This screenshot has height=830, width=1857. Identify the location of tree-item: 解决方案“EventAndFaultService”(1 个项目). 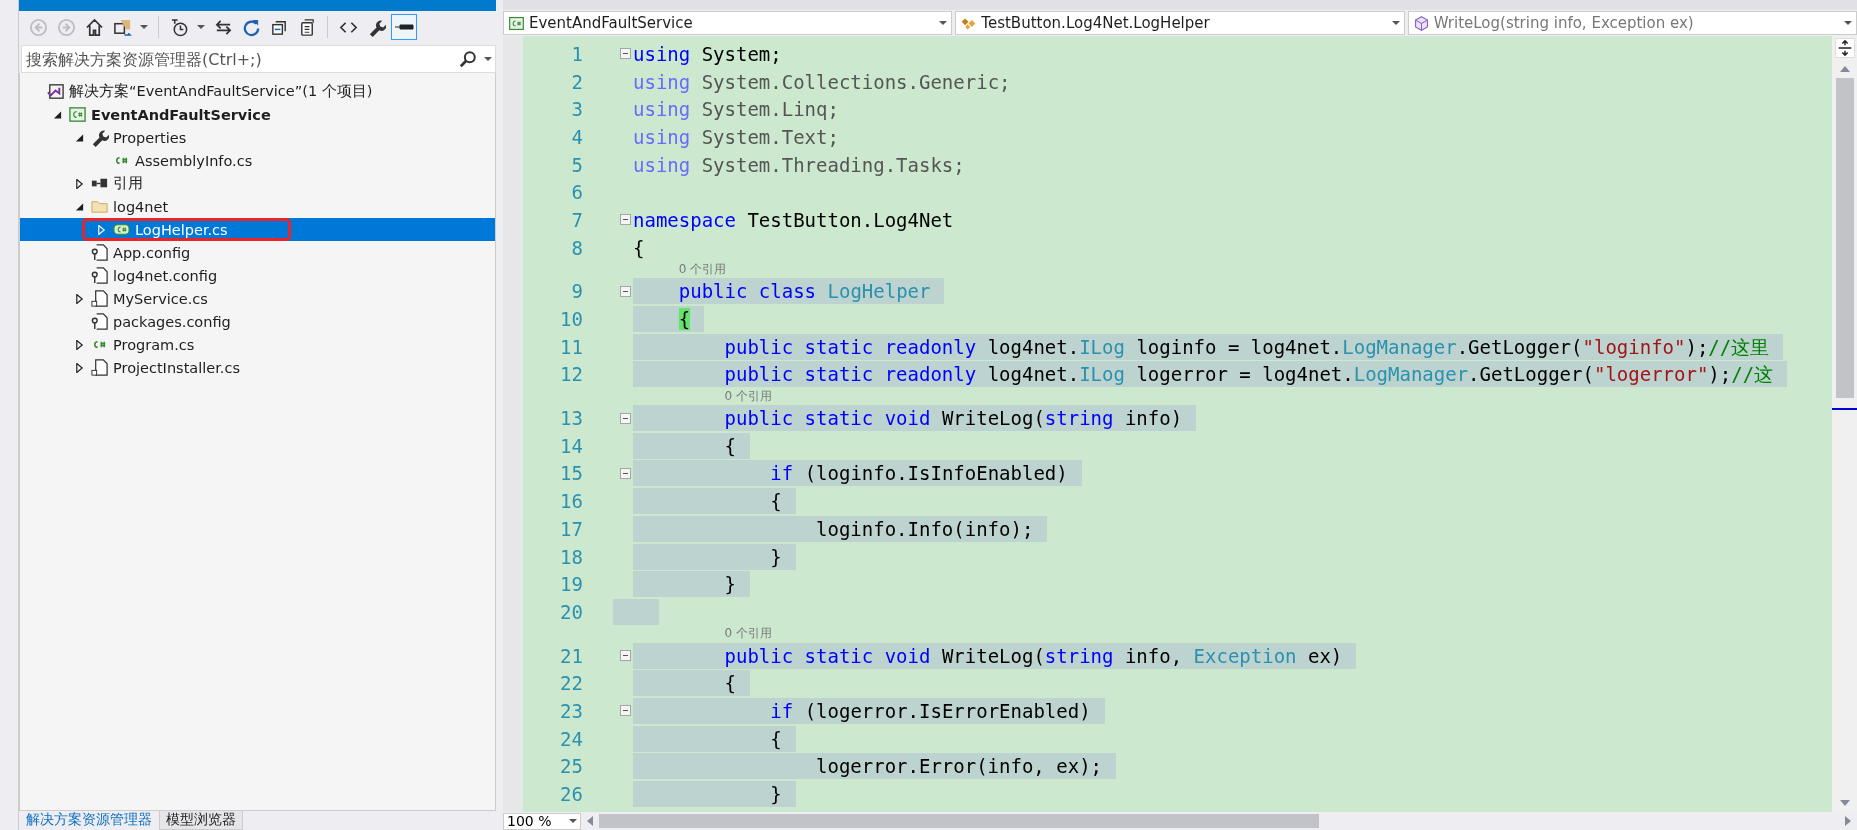
(257, 91).